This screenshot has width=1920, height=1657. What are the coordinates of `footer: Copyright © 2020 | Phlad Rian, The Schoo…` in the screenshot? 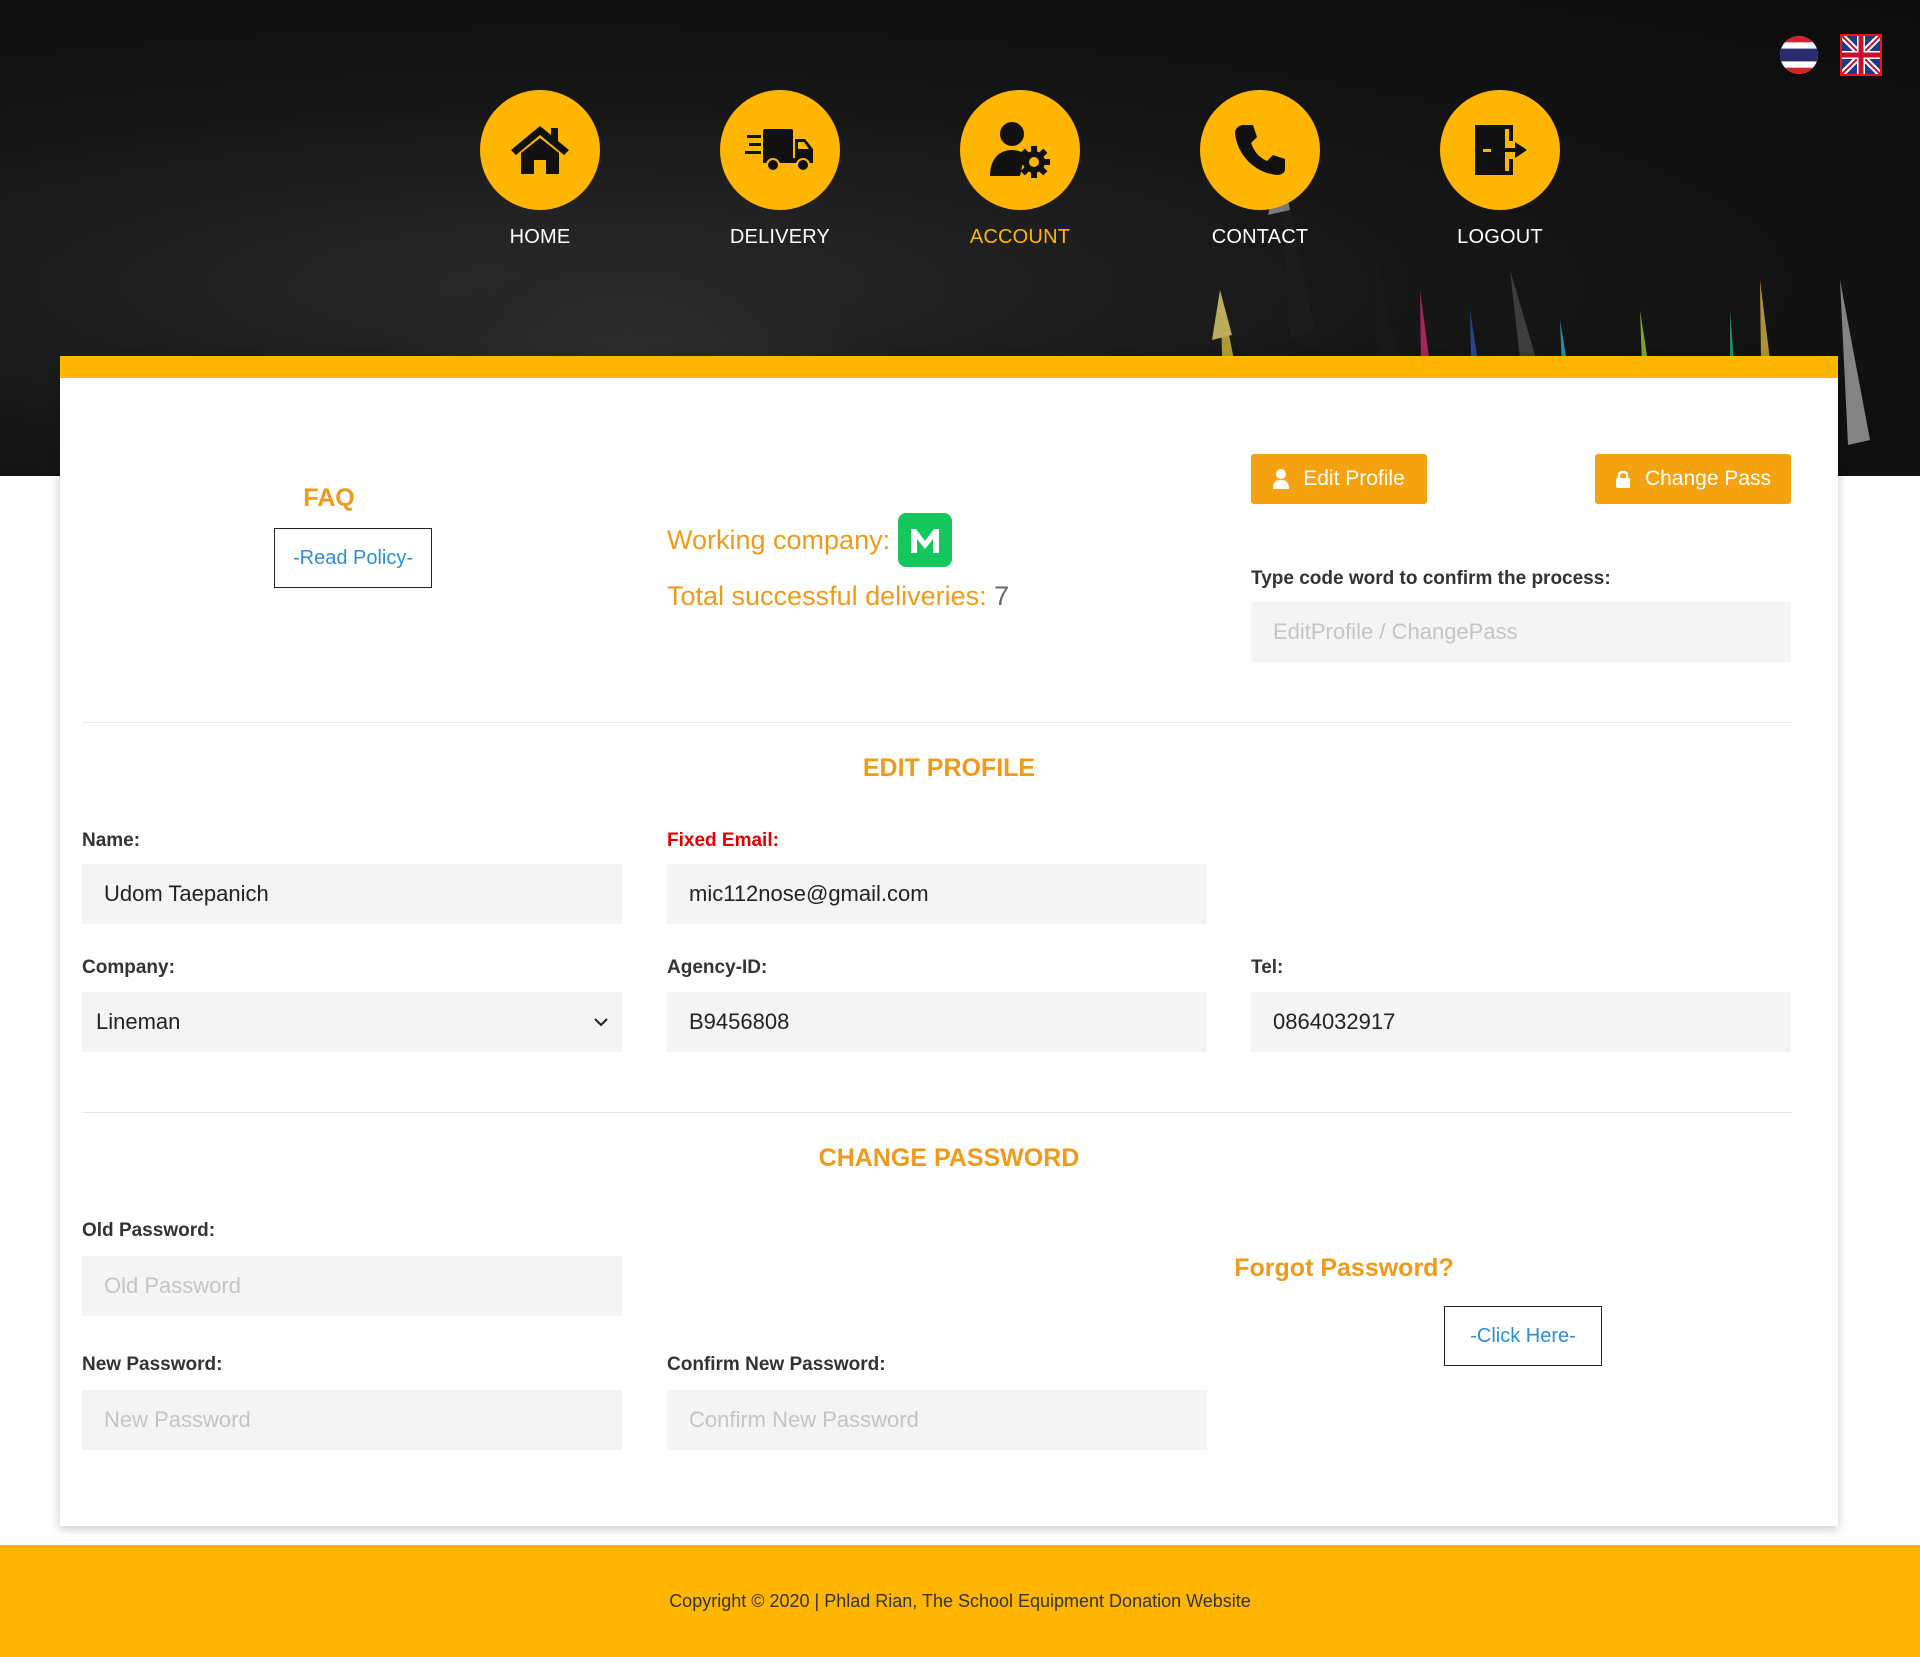 It's located at (960, 1601).